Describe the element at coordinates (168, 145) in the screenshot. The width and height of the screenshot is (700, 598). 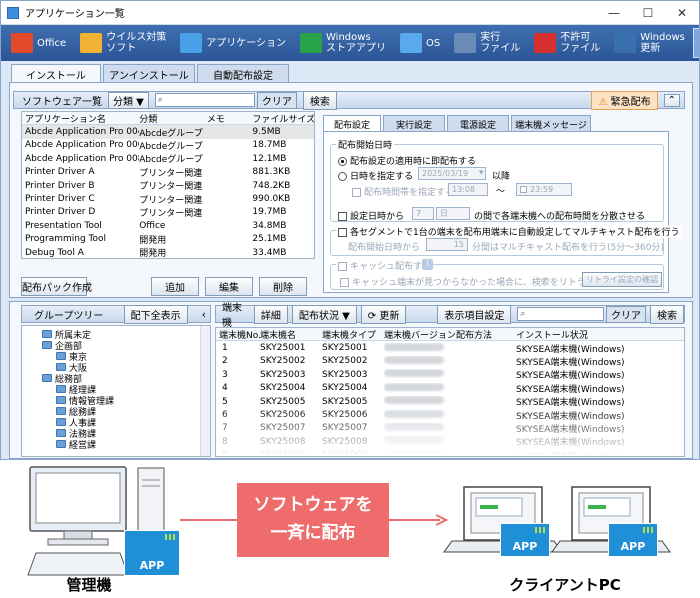
I see `software-row: Abcde Application Pro 006 Abcdeグループ 18.7MB` at that location.